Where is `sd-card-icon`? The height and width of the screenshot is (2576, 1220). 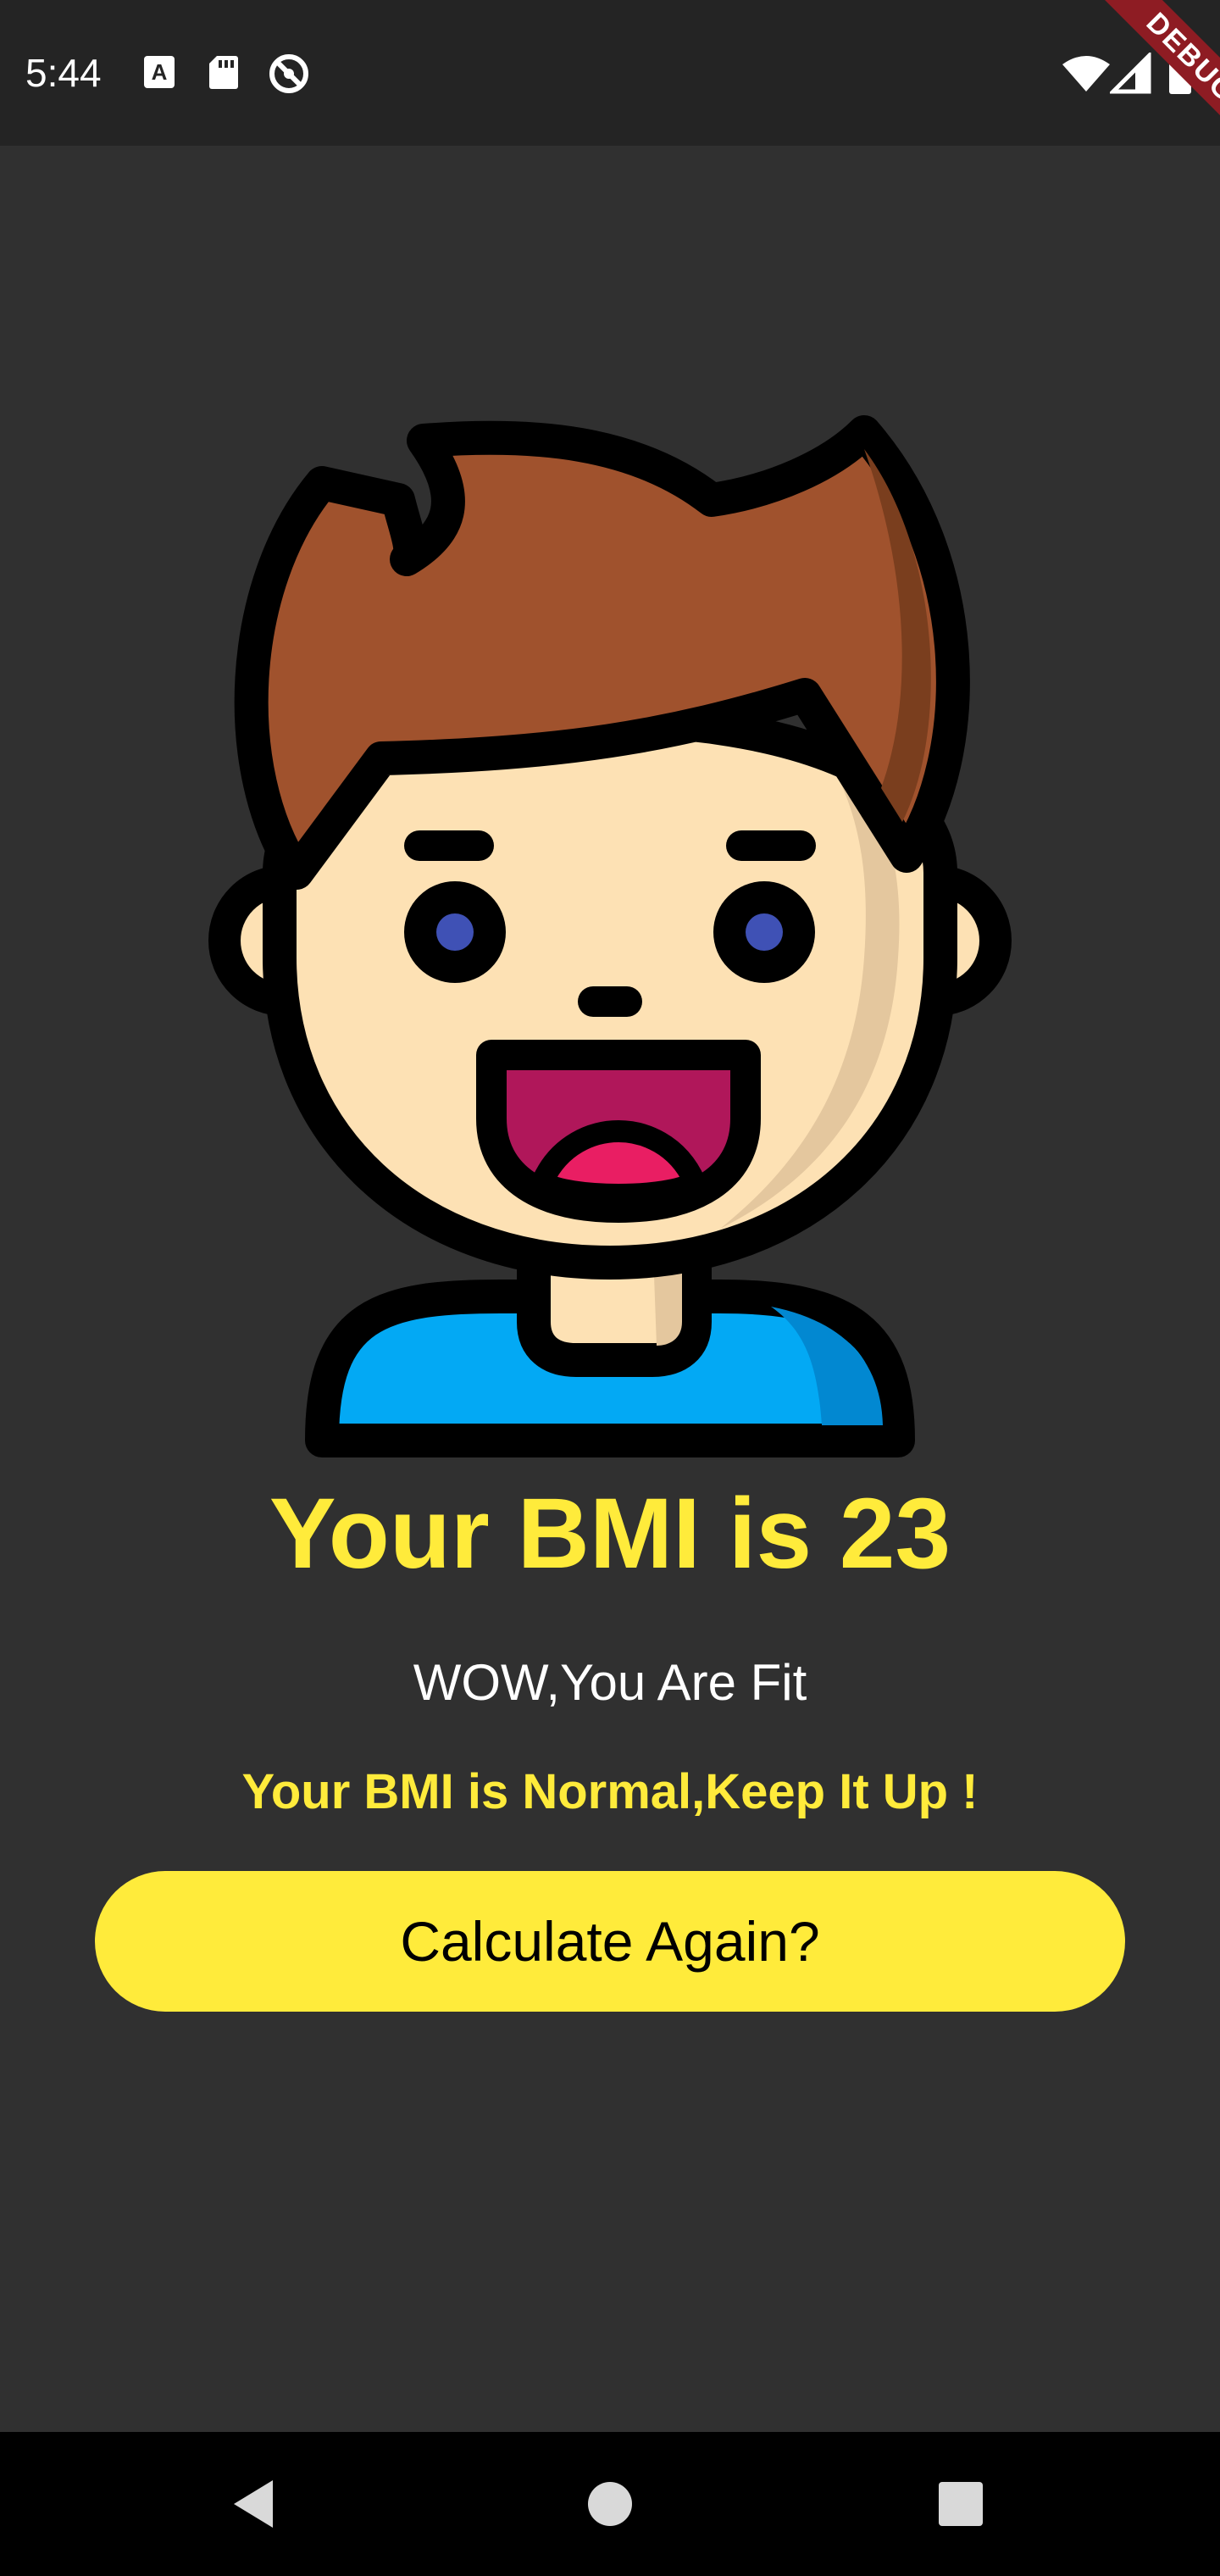 sd-card-icon is located at coordinates (223, 72).